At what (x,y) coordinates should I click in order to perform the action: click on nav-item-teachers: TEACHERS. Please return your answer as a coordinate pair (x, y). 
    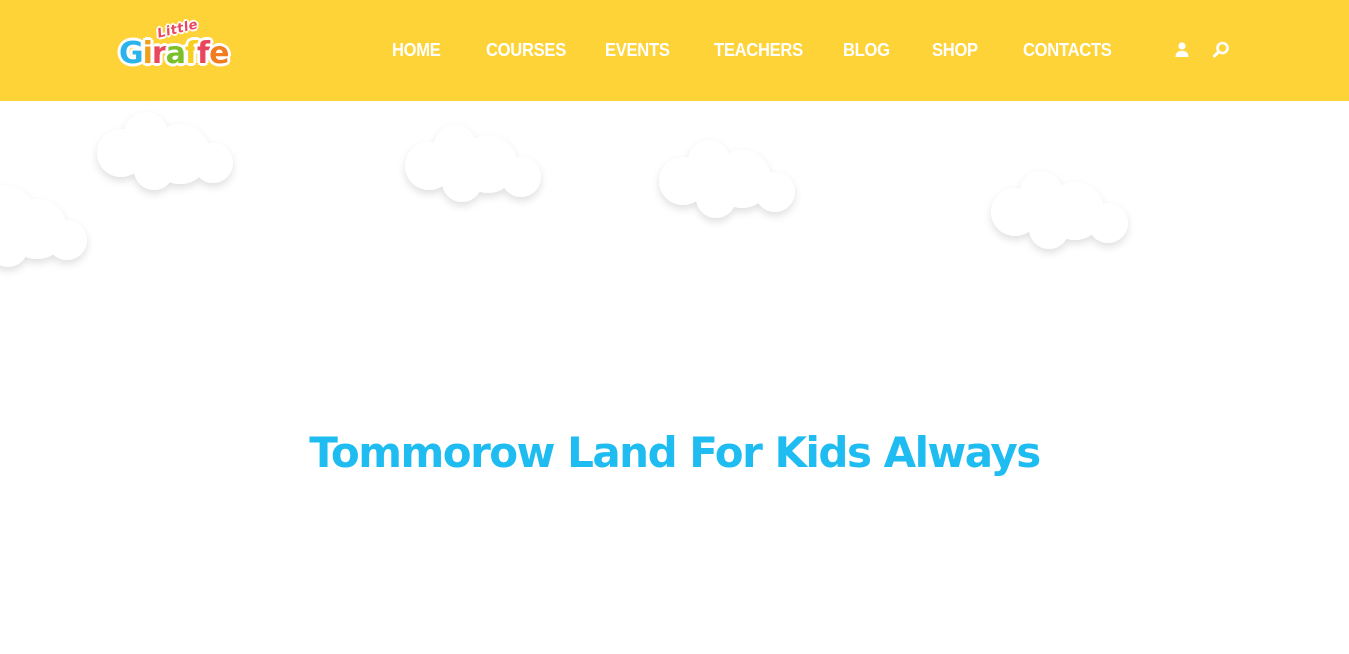
    Looking at the image, I should click on (758, 50).